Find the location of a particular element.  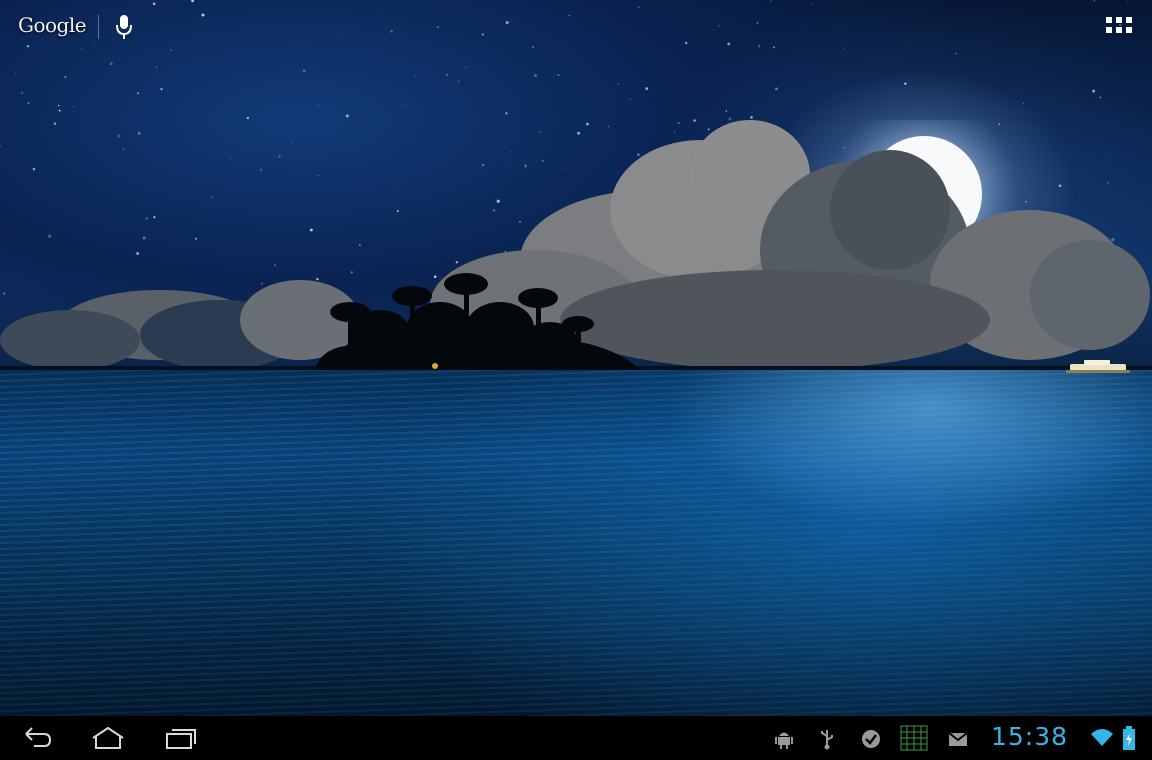

microphone-icon is located at coordinates (124, 27).